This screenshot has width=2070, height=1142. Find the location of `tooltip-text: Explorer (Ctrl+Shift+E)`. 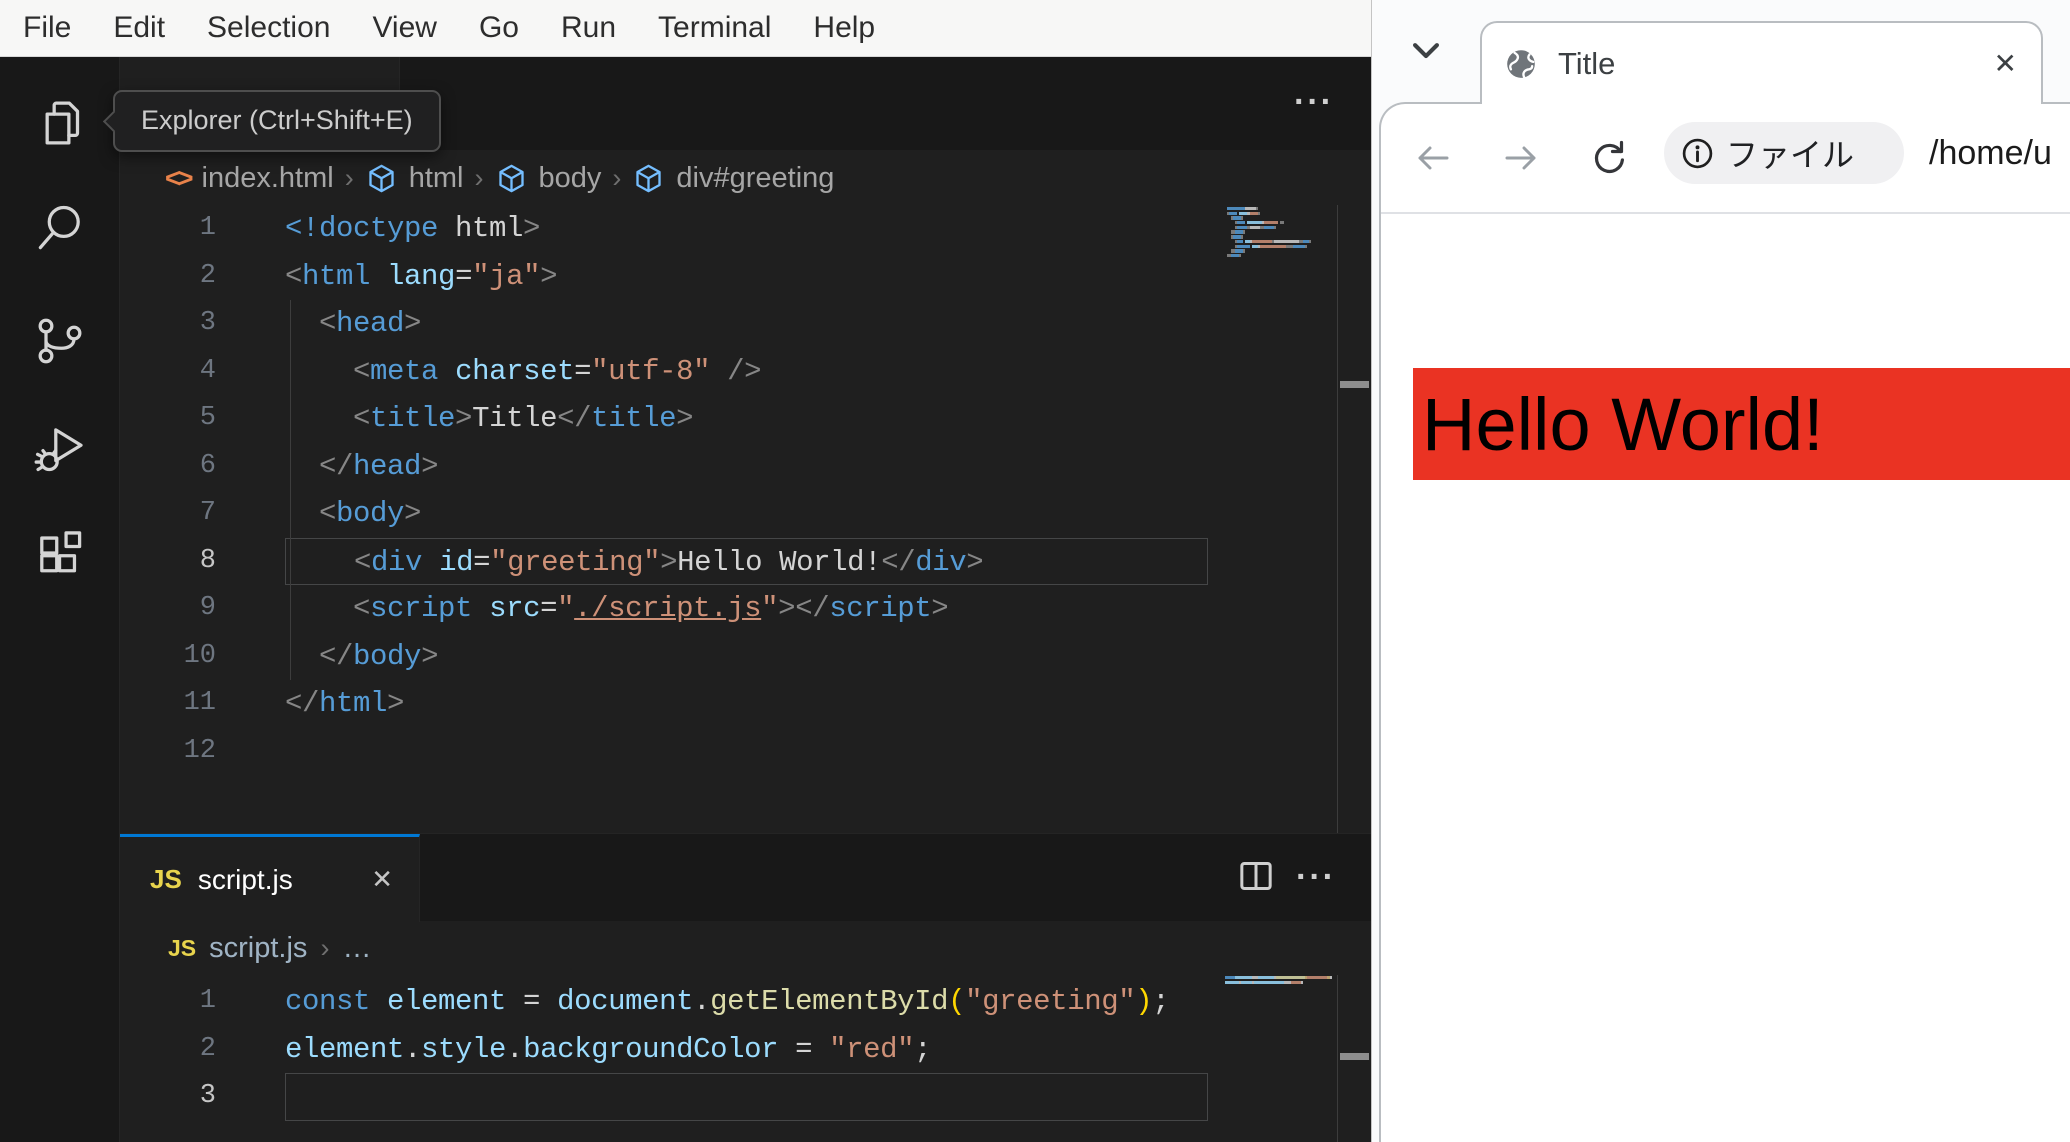

tooltip-text: Explorer (Ctrl+Shift+E) is located at coordinates (277, 120).